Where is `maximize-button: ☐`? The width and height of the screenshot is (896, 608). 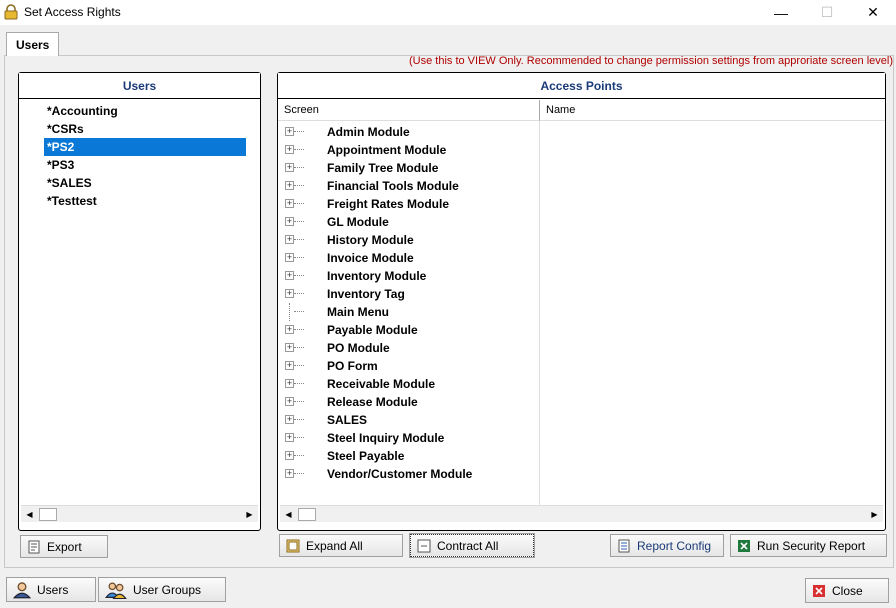 maximize-button: ☐ is located at coordinates (827, 12).